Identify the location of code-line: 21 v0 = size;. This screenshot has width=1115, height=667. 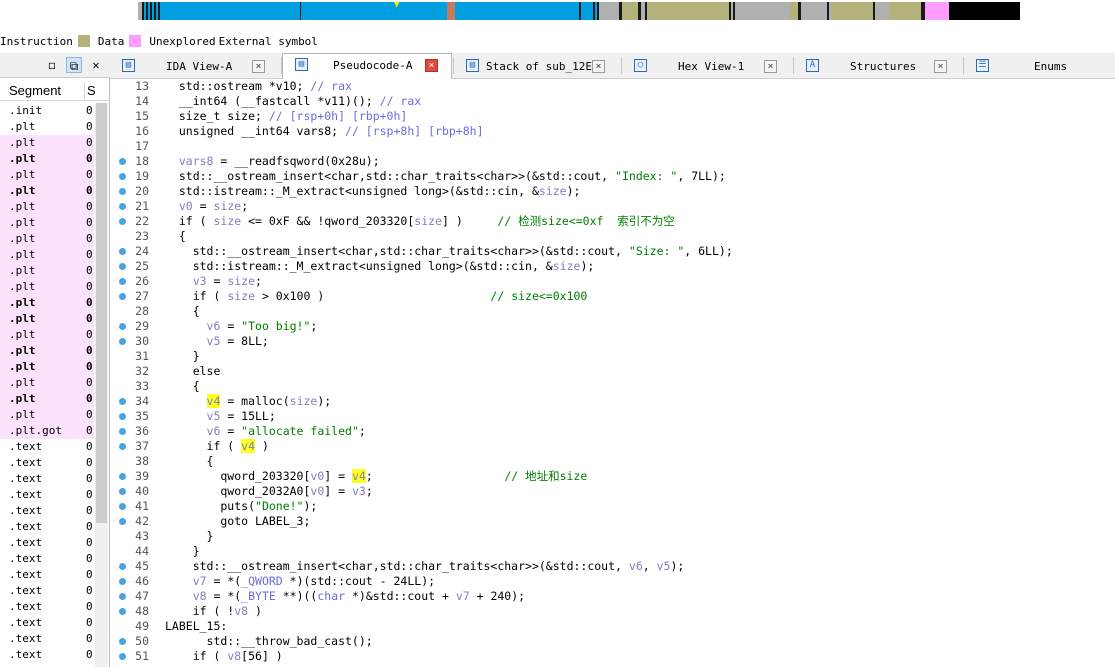
(613, 206).